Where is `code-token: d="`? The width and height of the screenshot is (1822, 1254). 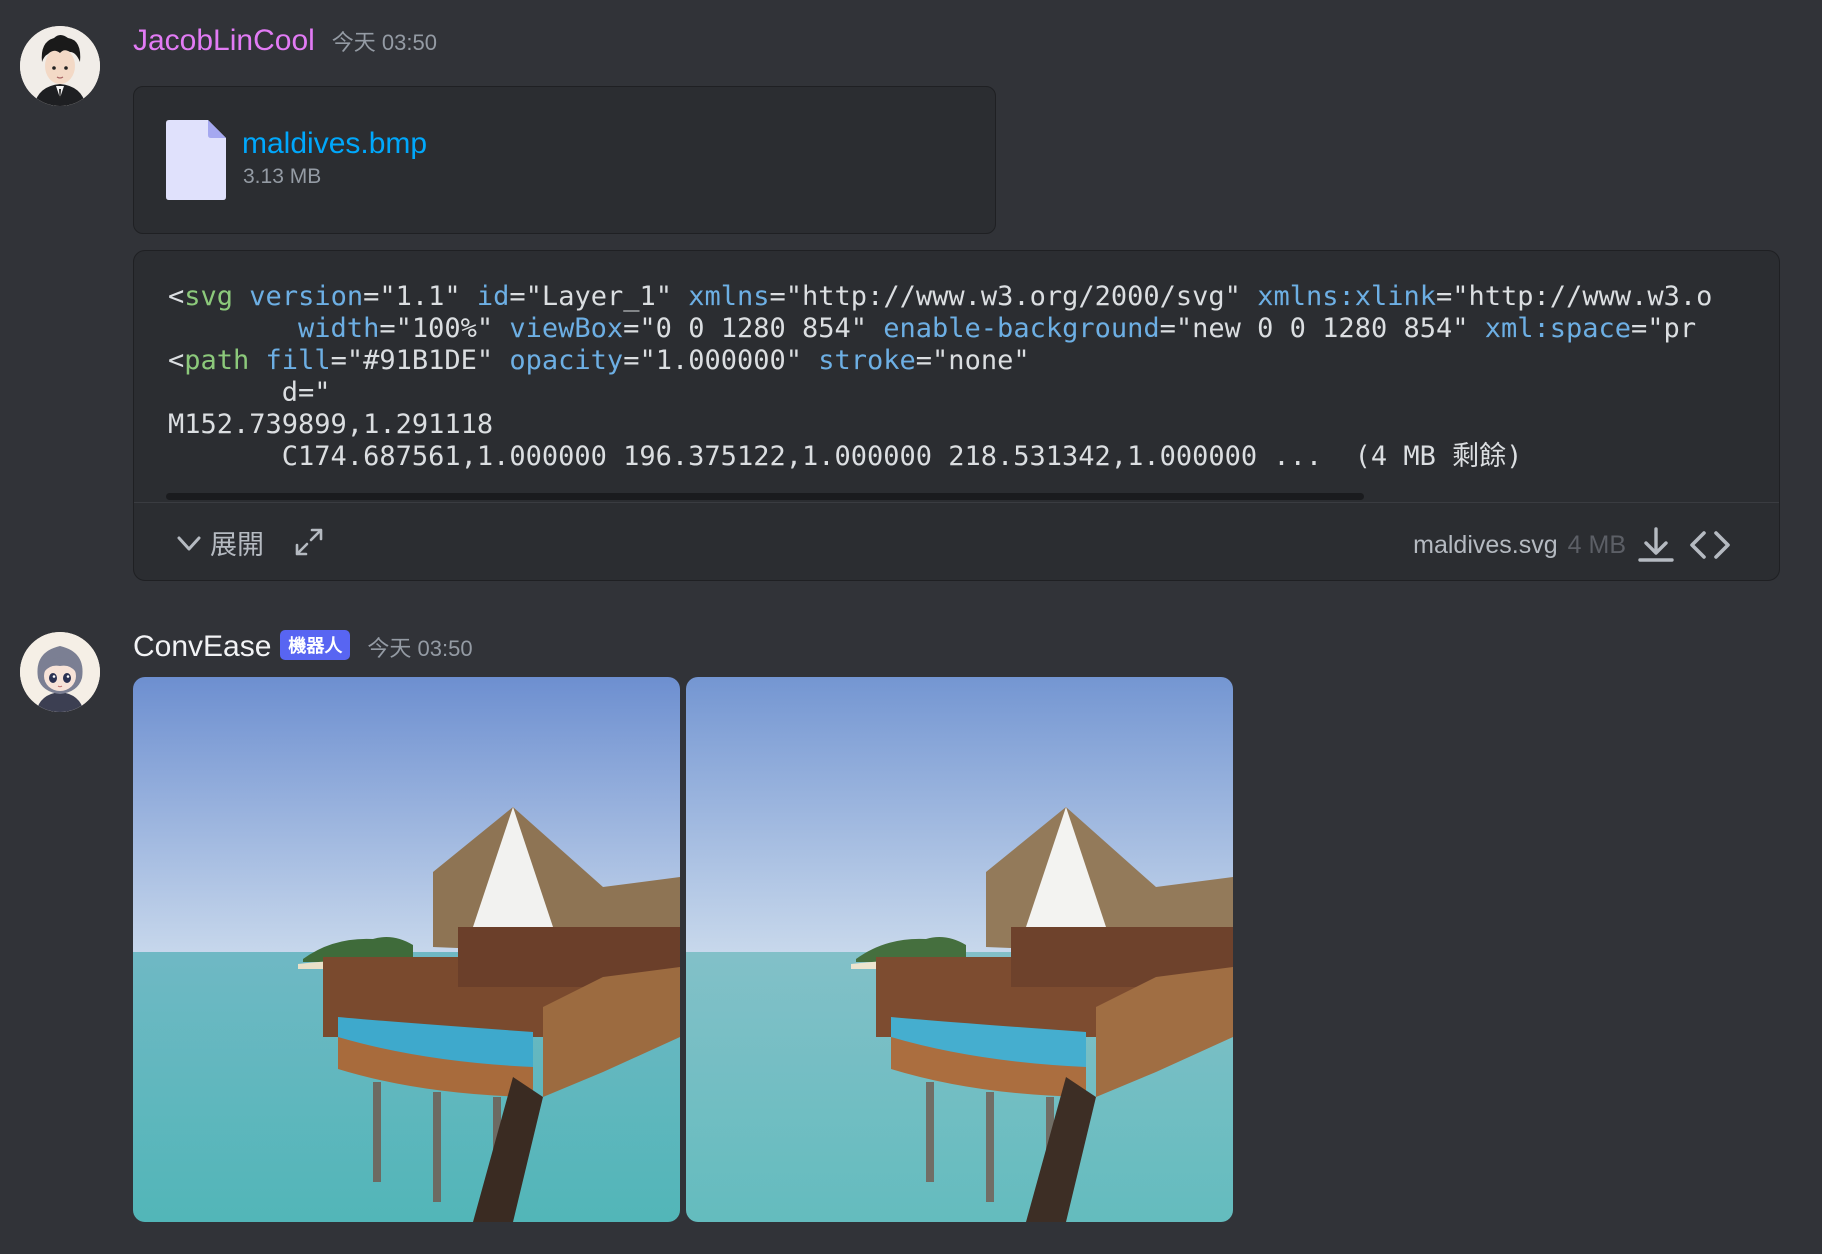 code-token: d=" is located at coordinates (249, 392).